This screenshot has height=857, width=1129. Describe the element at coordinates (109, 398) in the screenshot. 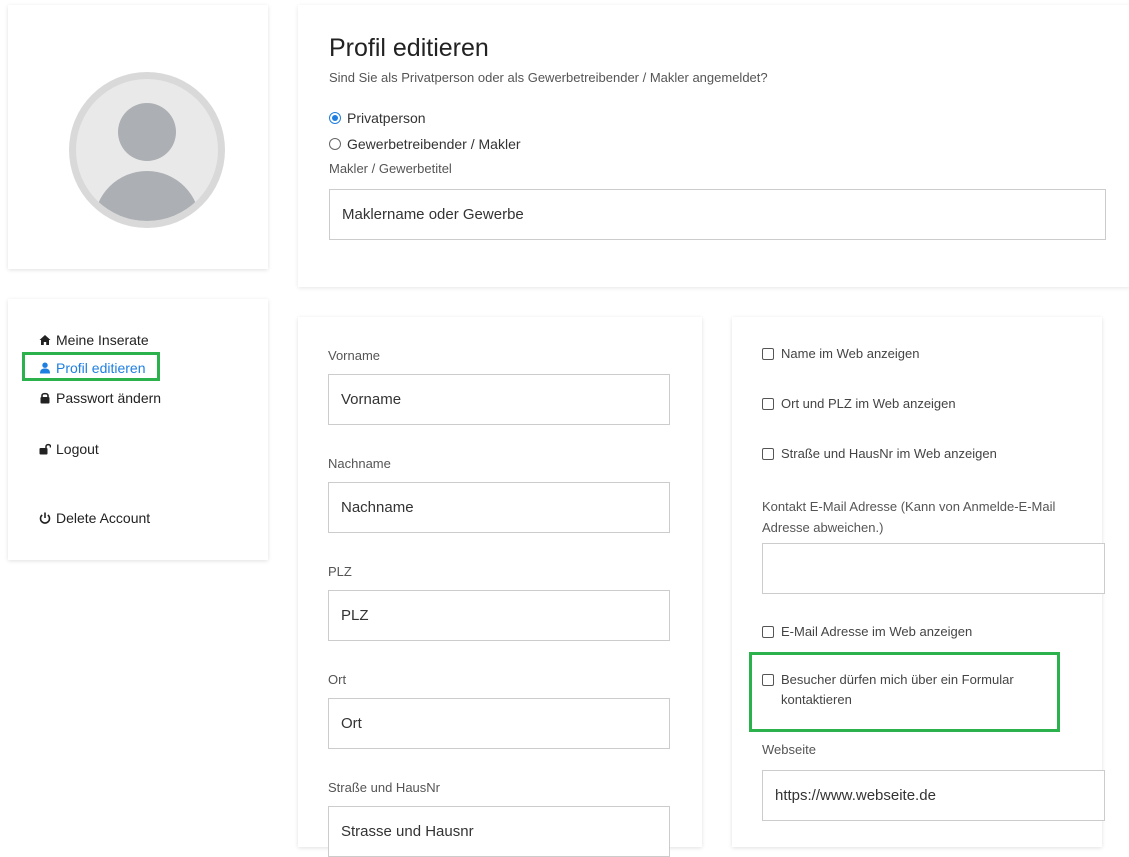

I see `nav-item-label: Passwort ändern` at that location.